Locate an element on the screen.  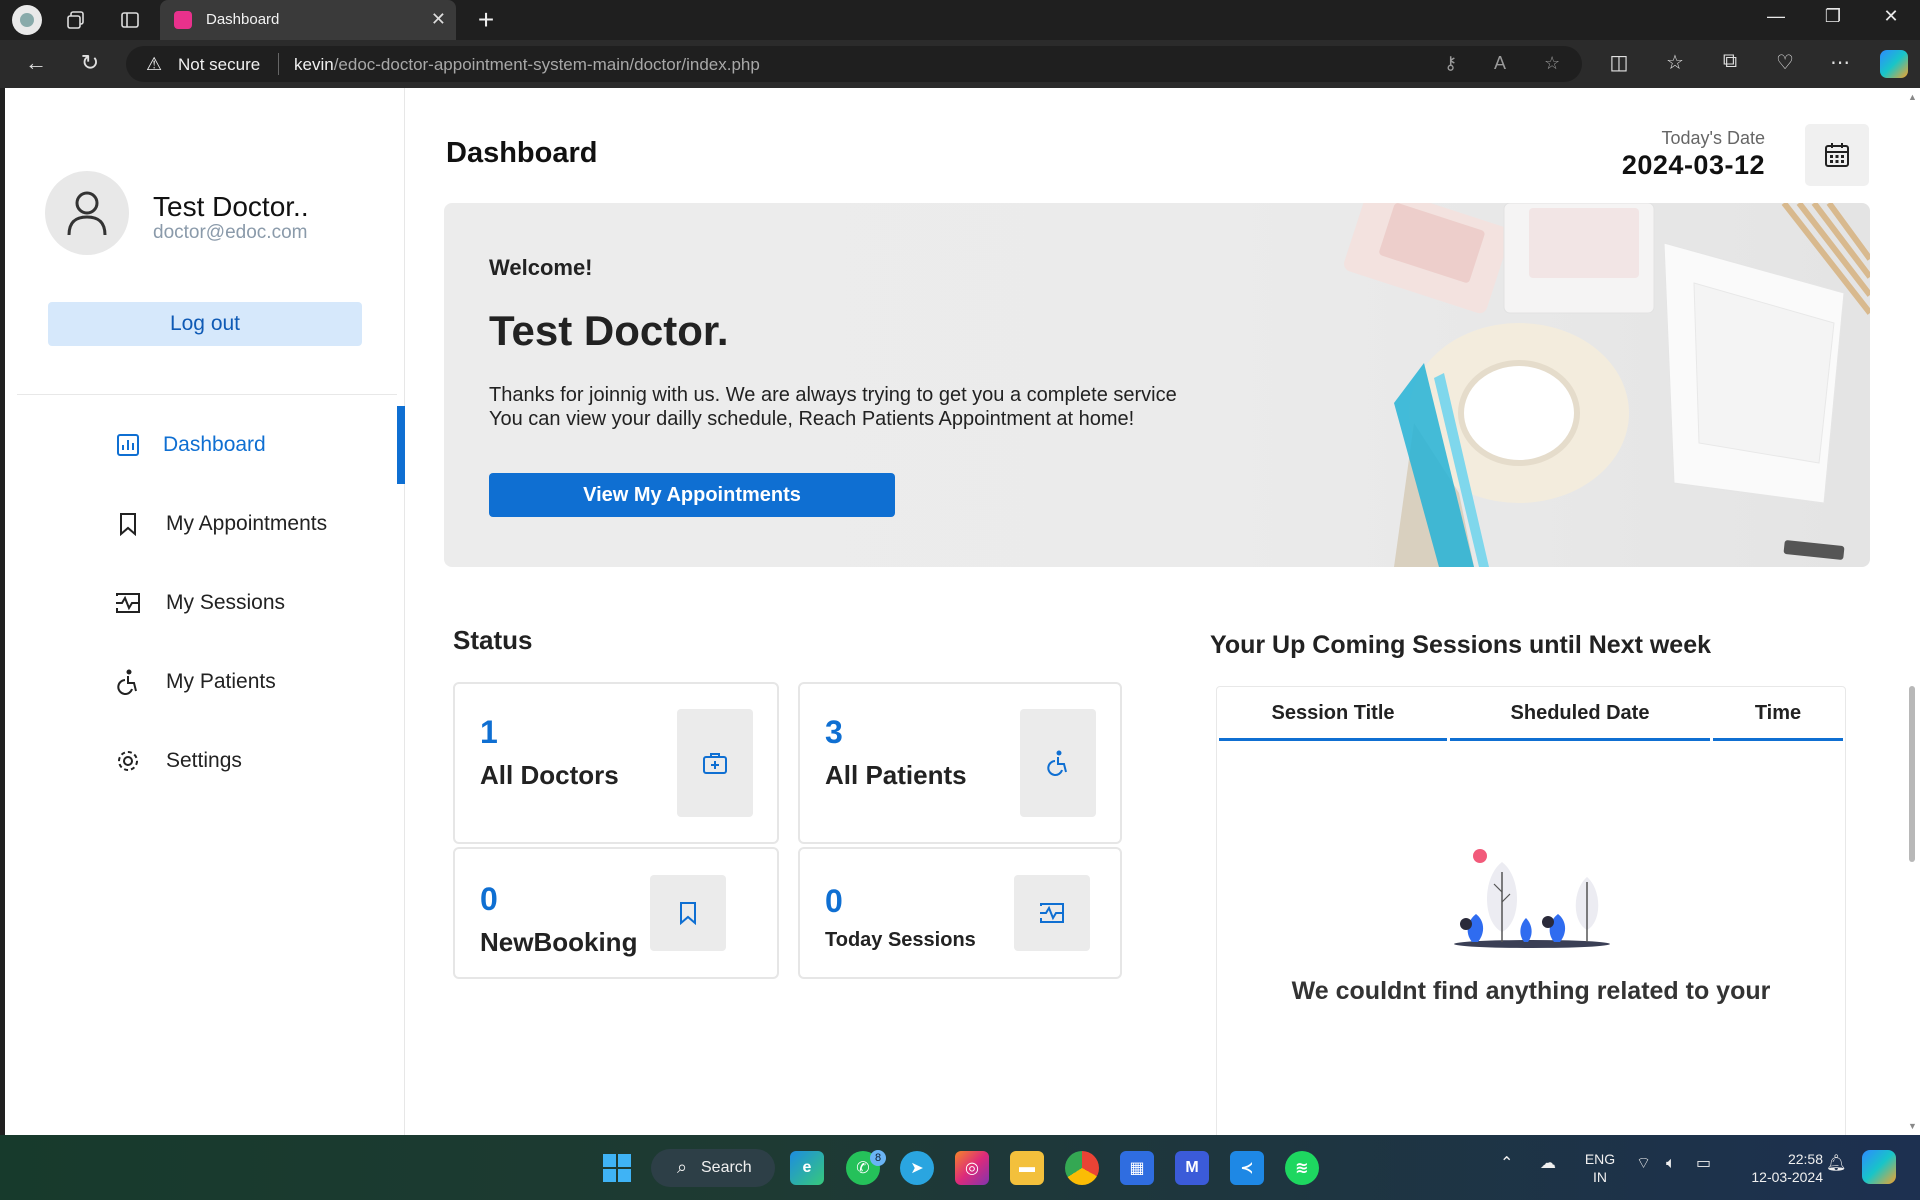
user-icon is located at coordinates (87, 213).